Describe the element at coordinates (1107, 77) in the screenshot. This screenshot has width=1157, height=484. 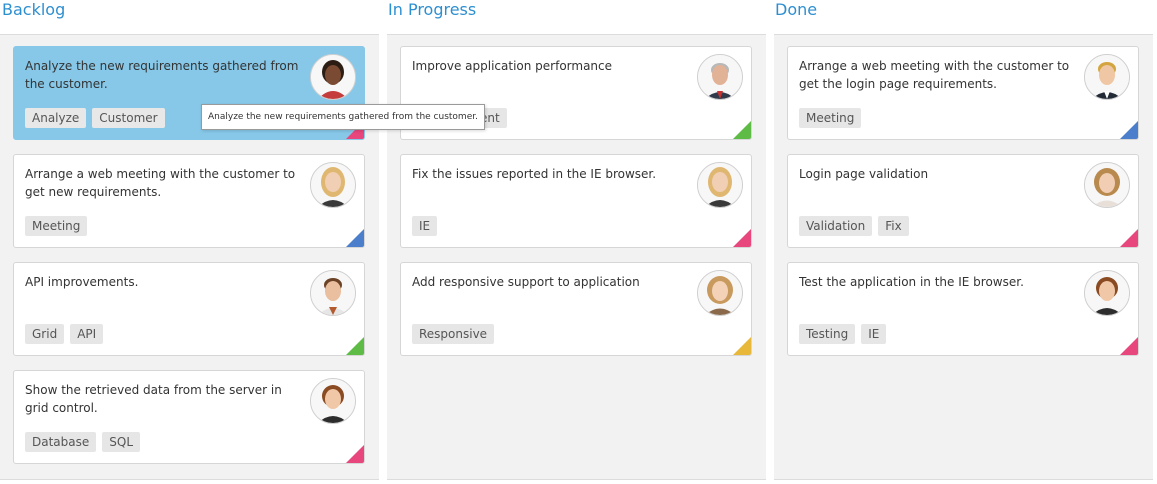
I see `man-blonde-avatar` at that location.